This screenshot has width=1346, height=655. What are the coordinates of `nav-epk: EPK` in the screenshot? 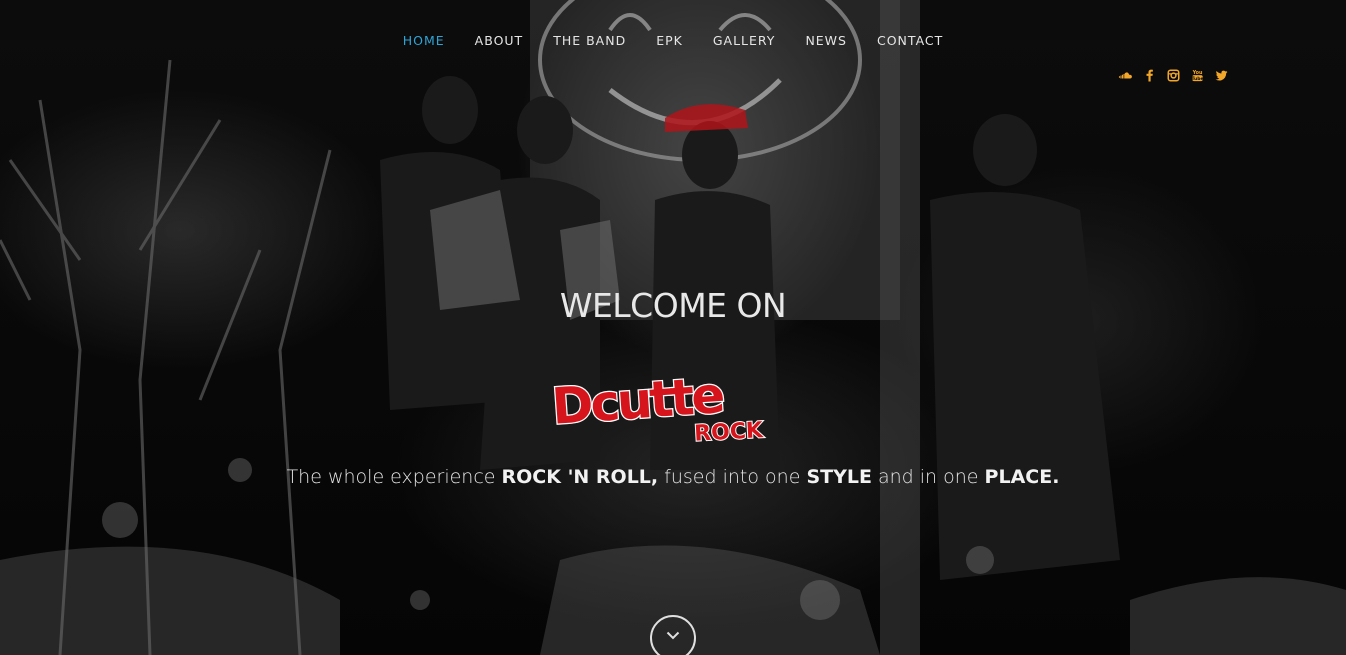 It's located at (669, 40).